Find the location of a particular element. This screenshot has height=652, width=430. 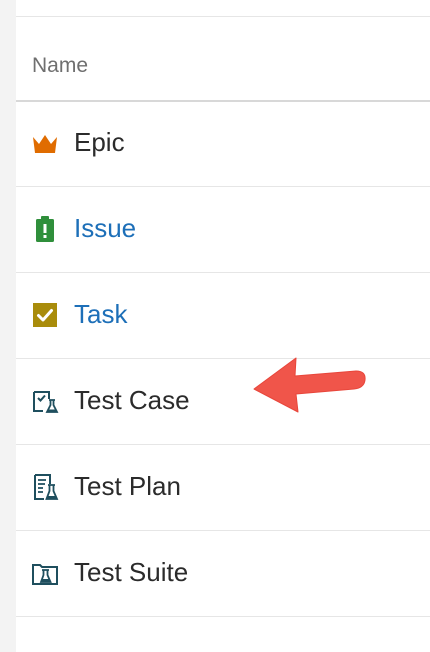

test-suite-icon is located at coordinates (45, 574).